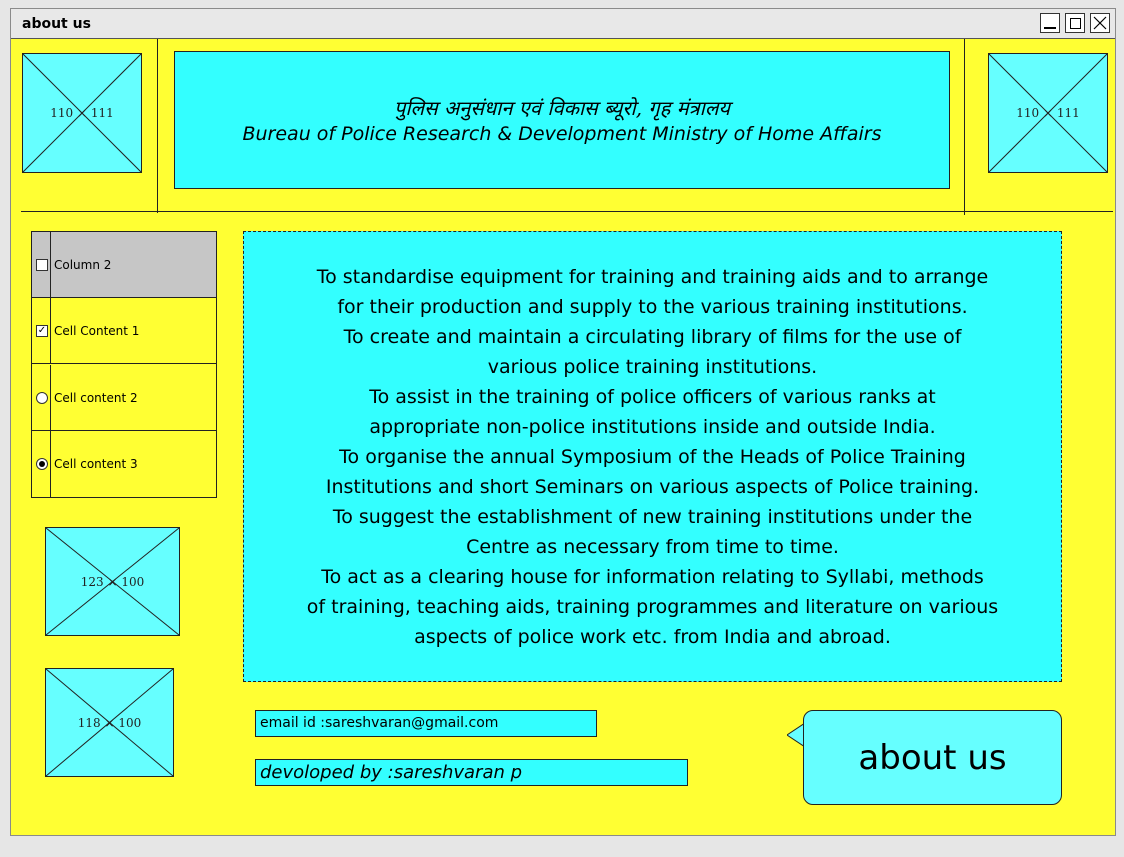 The image size is (1124, 857). What do you see at coordinates (96, 398) in the screenshot?
I see `cell-content: Cell content 2` at bounding box center [96, 398].